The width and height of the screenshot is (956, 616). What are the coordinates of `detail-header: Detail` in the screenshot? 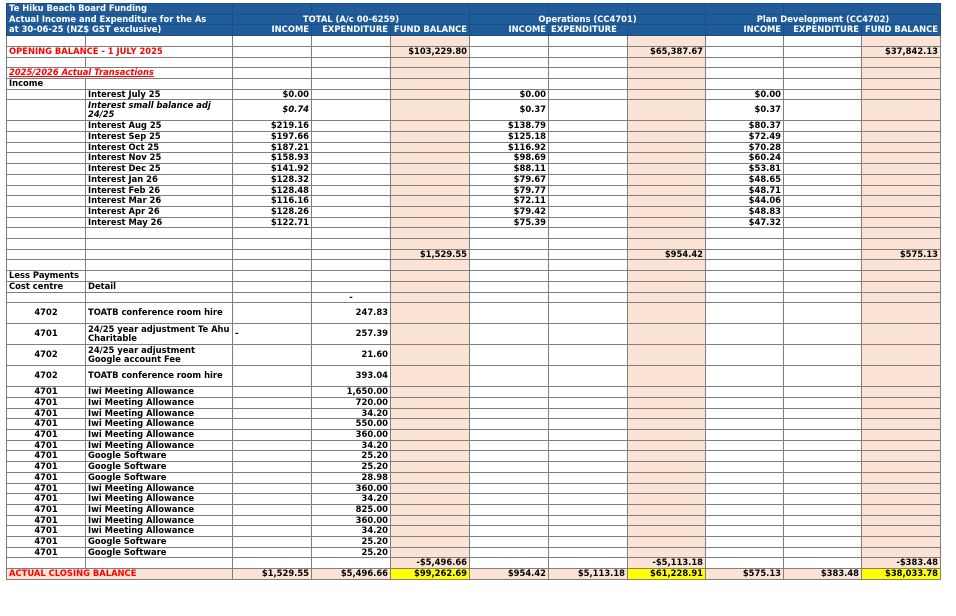 It's located at (159, 286).